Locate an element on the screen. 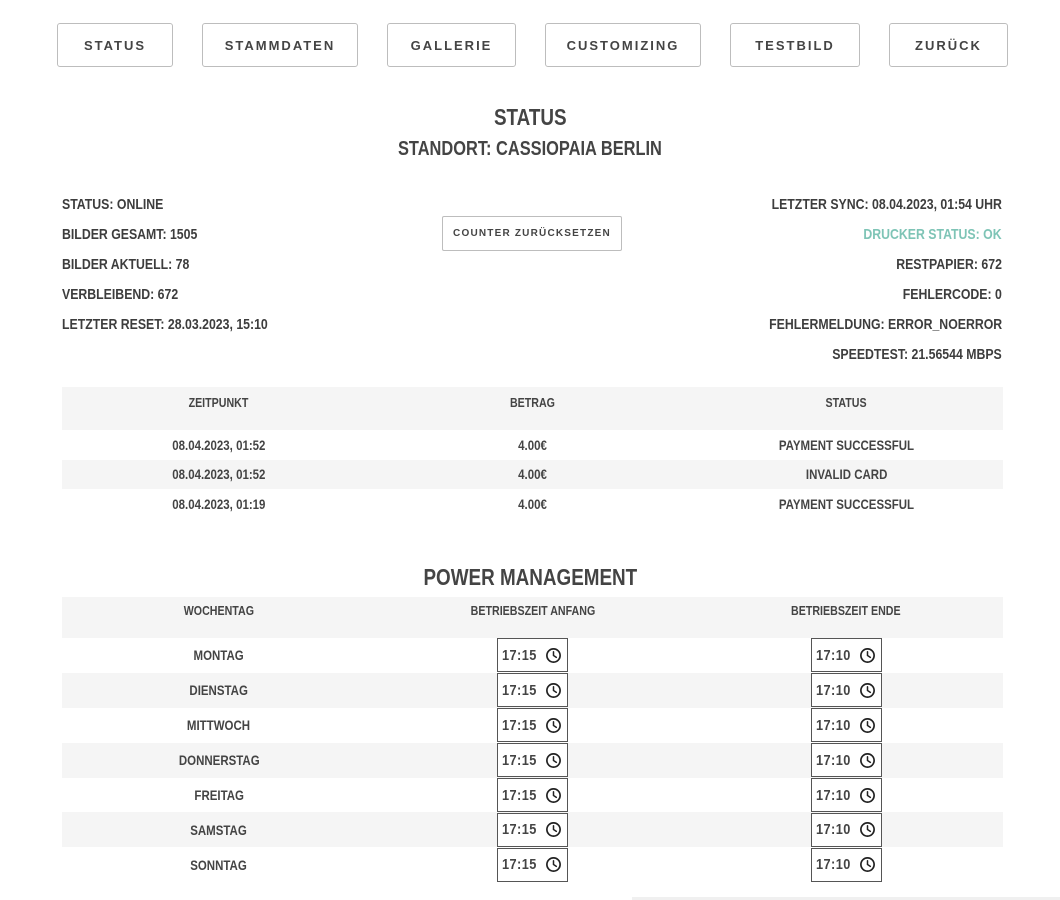 This screenshot has width=1060, height=900. power-day-text: SONNTAG is located at coordinates (219, 864).